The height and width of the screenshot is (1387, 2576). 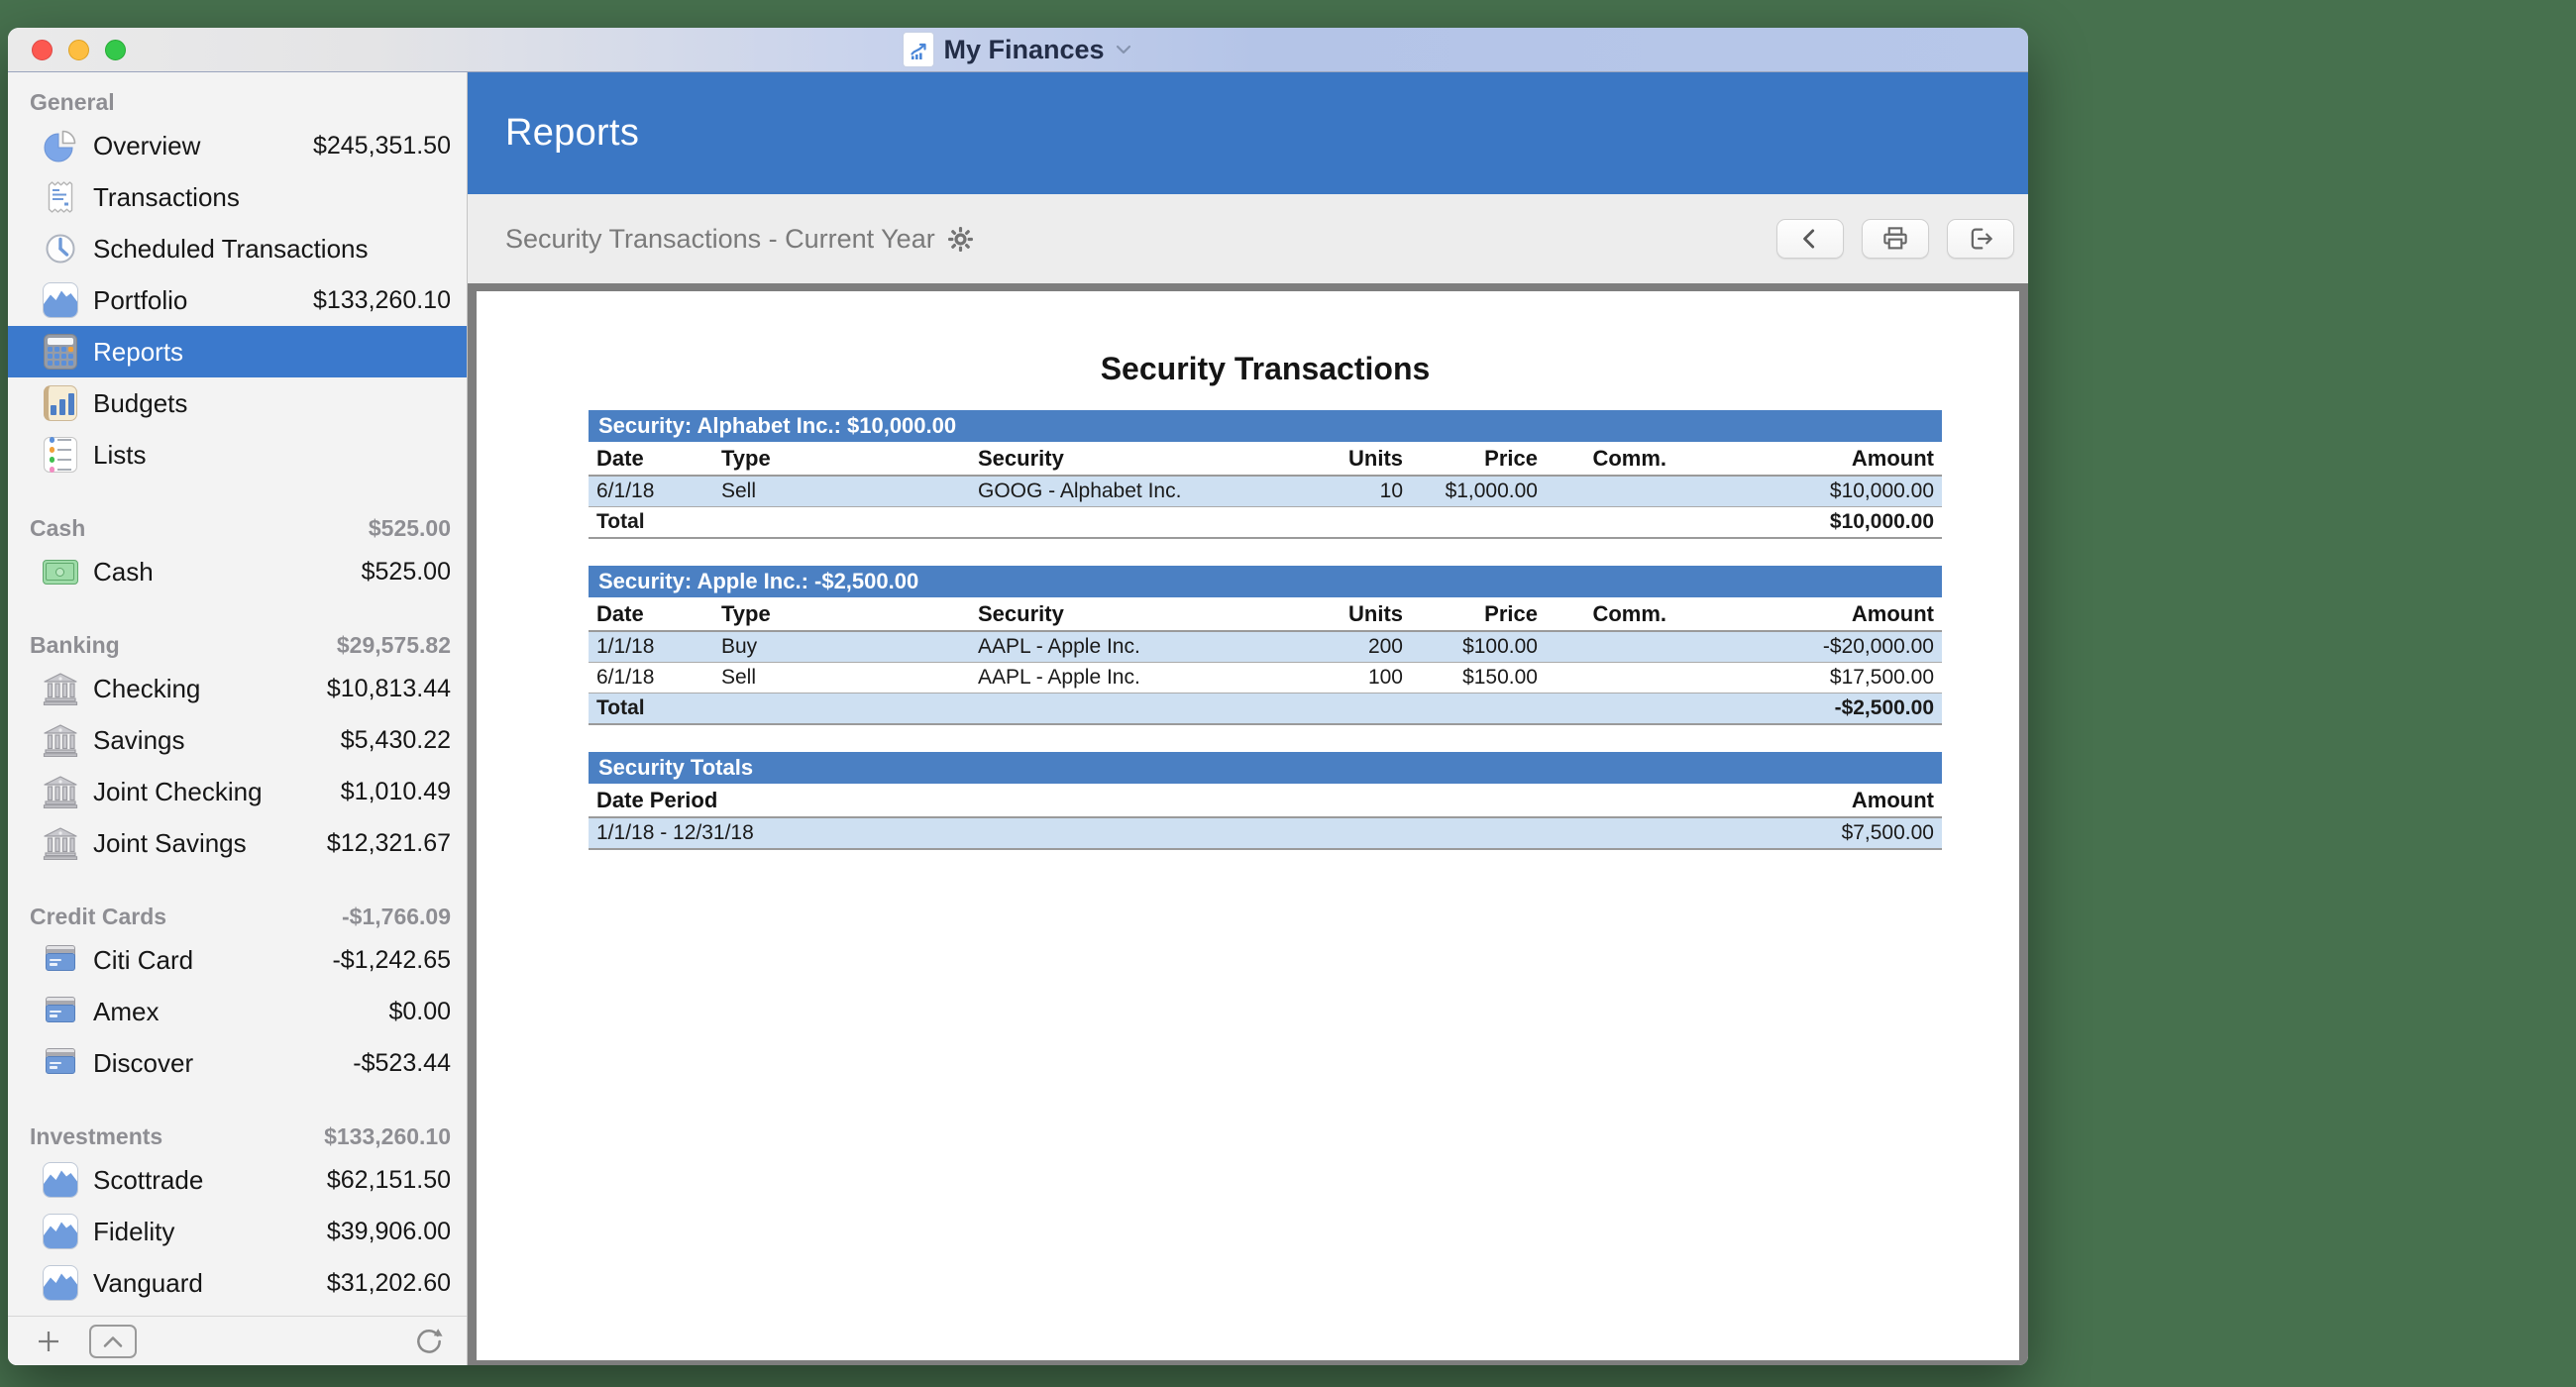 I want to click on sidebar-item-cash: Cash $525.00, so click(x=237, y=571).